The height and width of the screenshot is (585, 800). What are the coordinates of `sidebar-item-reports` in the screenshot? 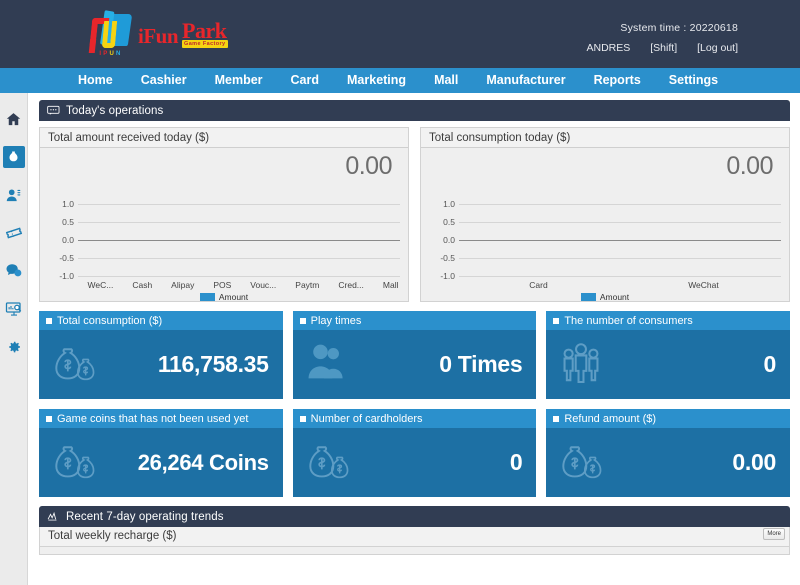 It's located at (14, 309).